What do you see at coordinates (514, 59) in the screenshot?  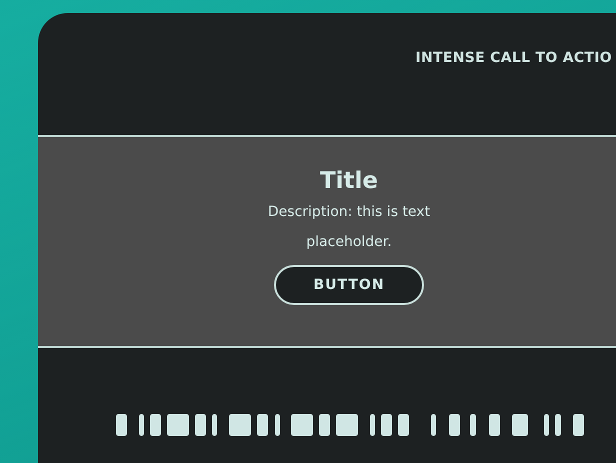 I see `call-to-action-heading: INTENSE CALL TO ACTIO` at bounding box center [514, 59].